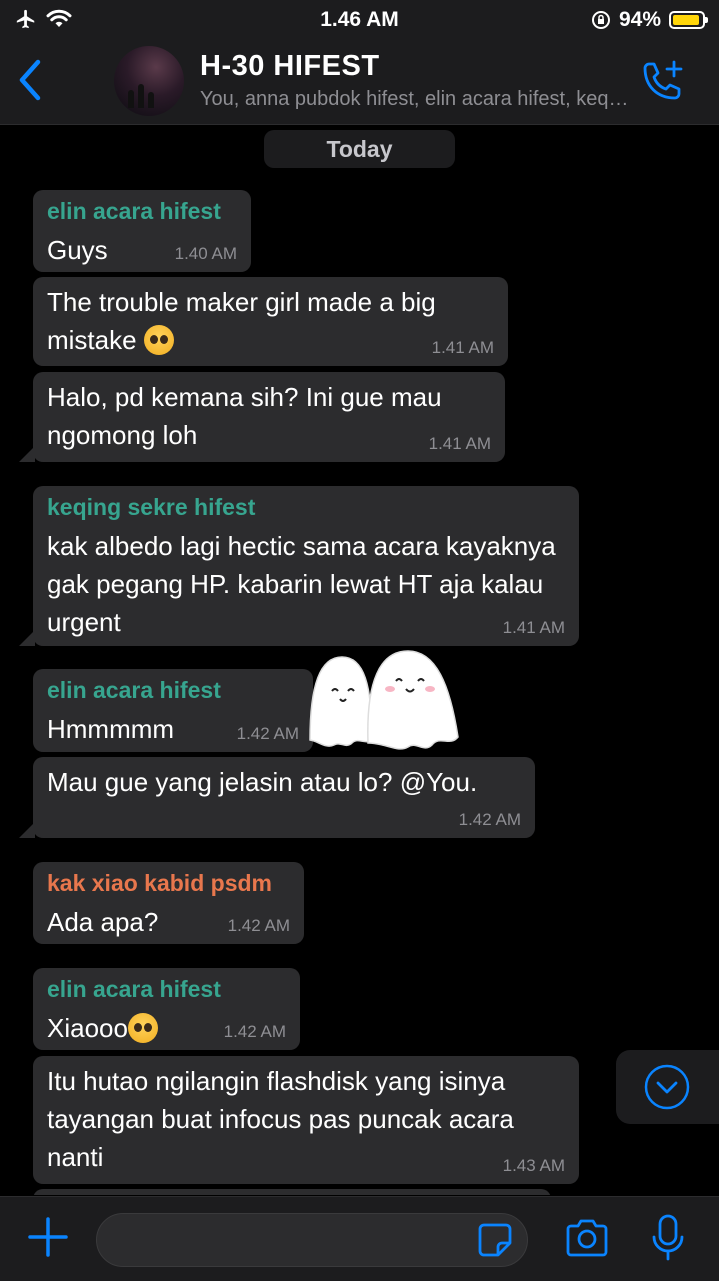 The image size is (719, 1281). I want to click on chevron-down-icon, so click(667, 1087).